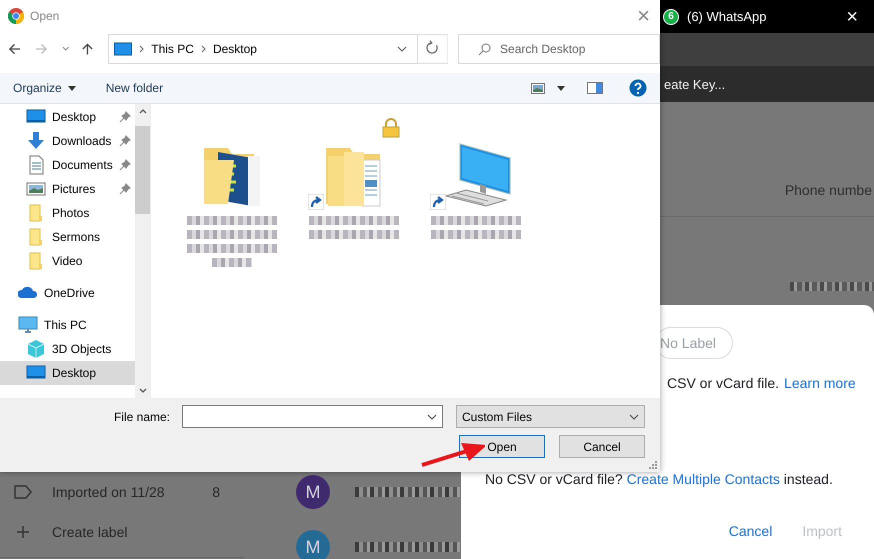  I want to click on window-title: Open, so click(45, 16).